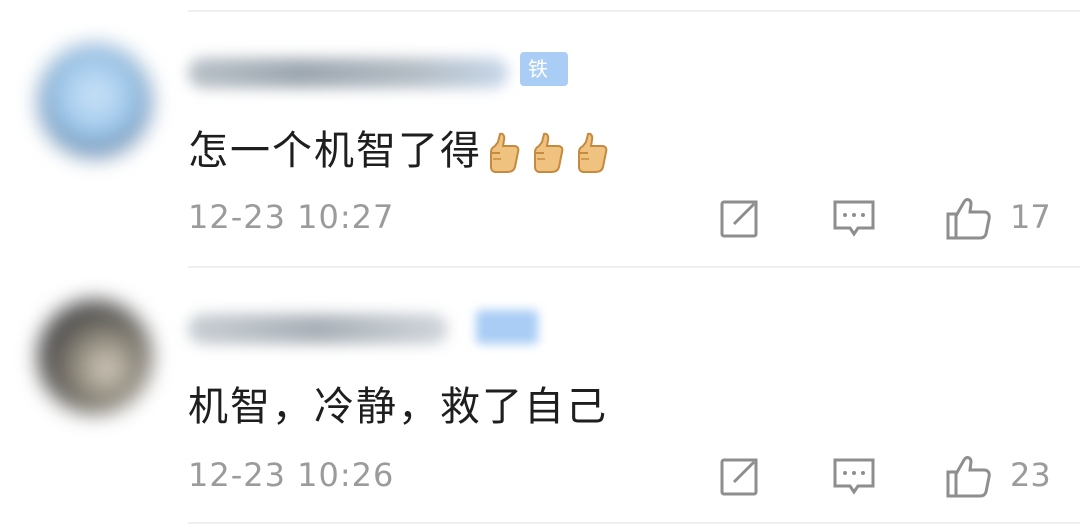  Describe the element at coordinates (634, 523) in the screenshot. I see `bottom-divider` at that location.